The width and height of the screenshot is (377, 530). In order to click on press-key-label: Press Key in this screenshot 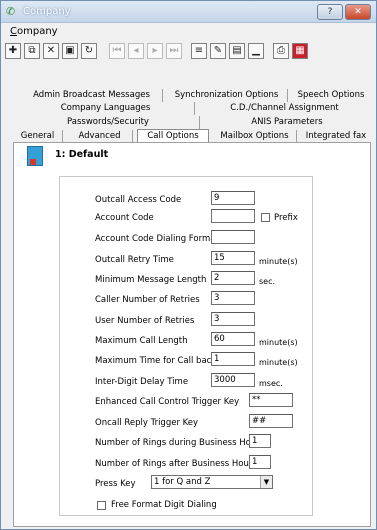, I will do `click(115, 484)`.